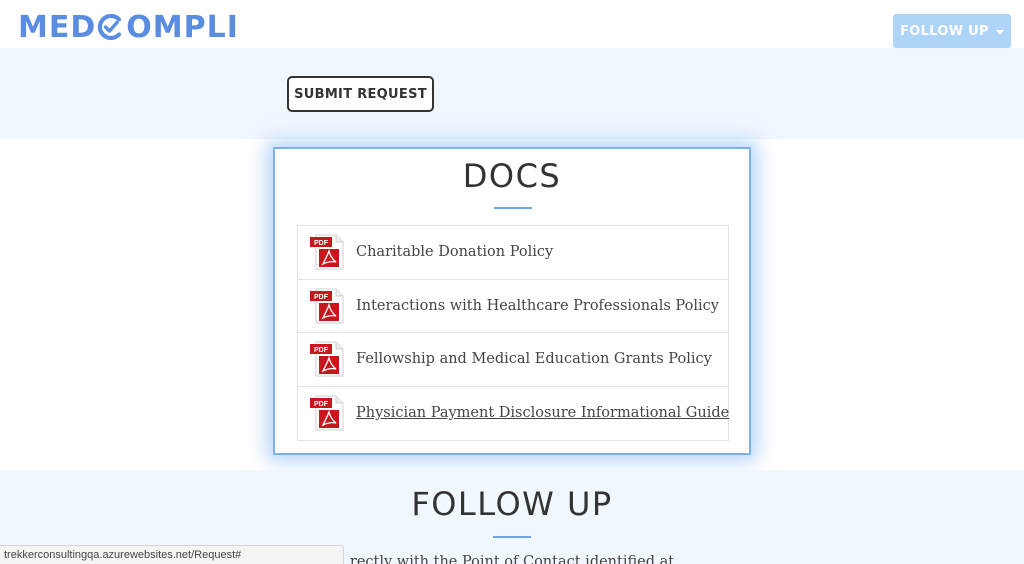 Image resolution: width=1024 pixels, height=564 pixels. I want to click on doc-item-label: Charitable Donation Policy, so click(455, 252).